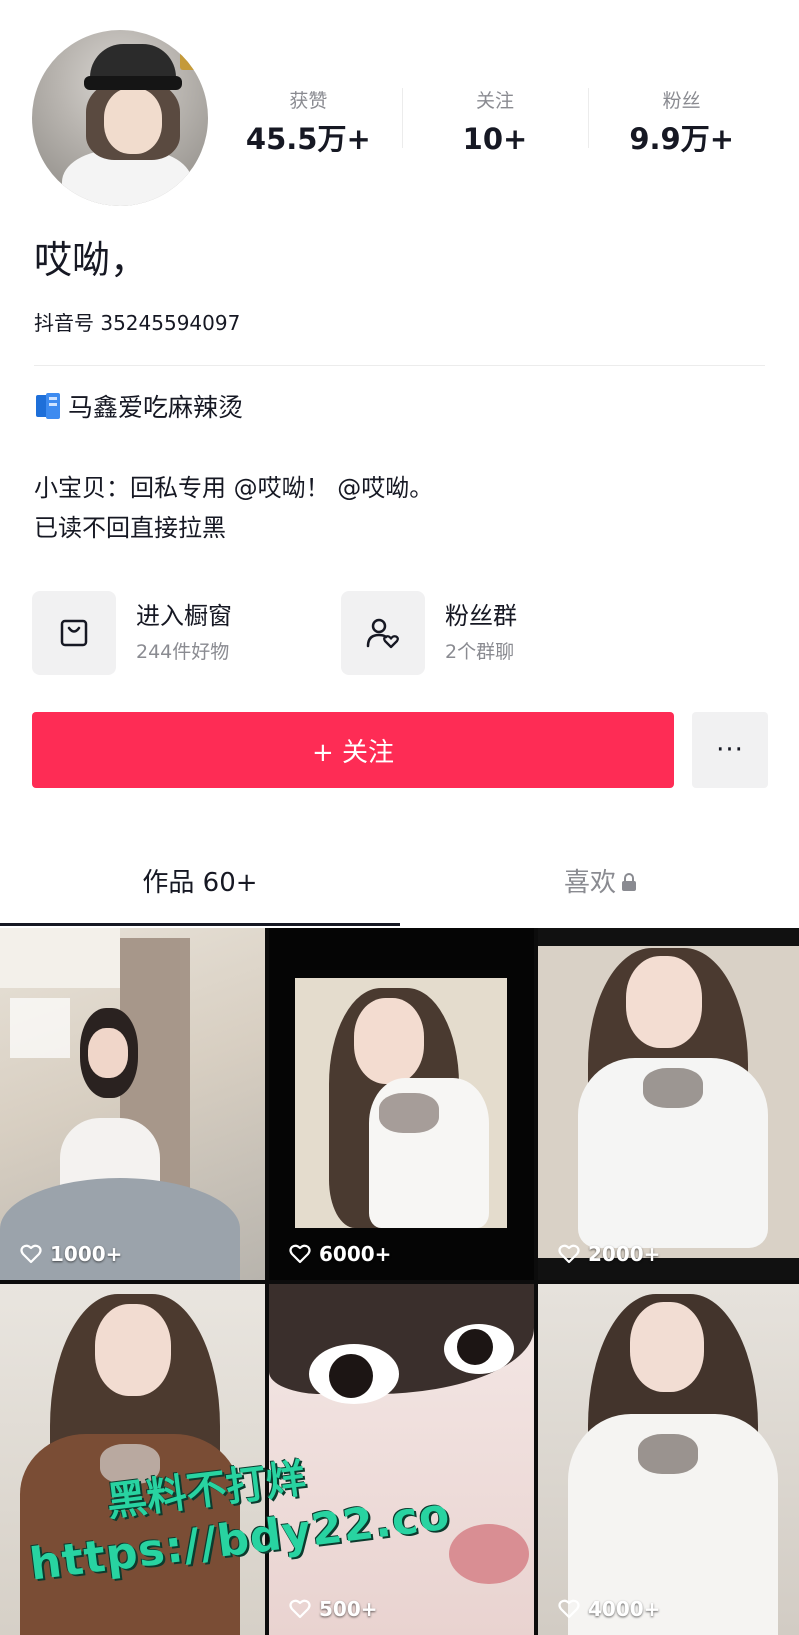  What do you see at coordinates (353, 750) in the screenshot?
I see `follow-button: + 关注` at bounding box center [353, 750].